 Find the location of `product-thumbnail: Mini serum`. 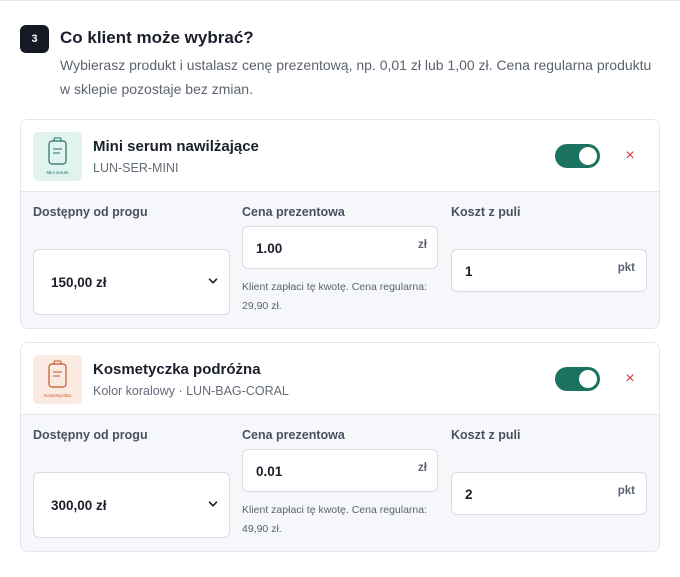

product-thumbnail: Mini serum is located at coordinates (57, 156).